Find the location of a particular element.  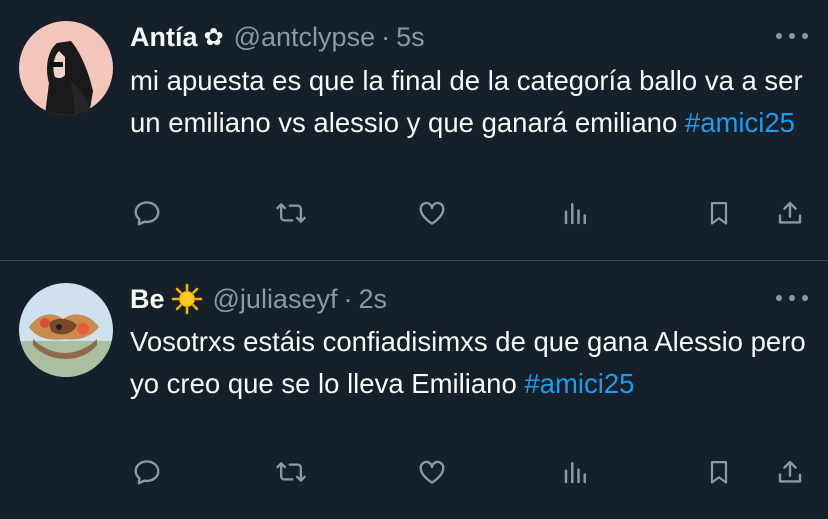

timestamp: 2s is located at coordinates (372, 299).